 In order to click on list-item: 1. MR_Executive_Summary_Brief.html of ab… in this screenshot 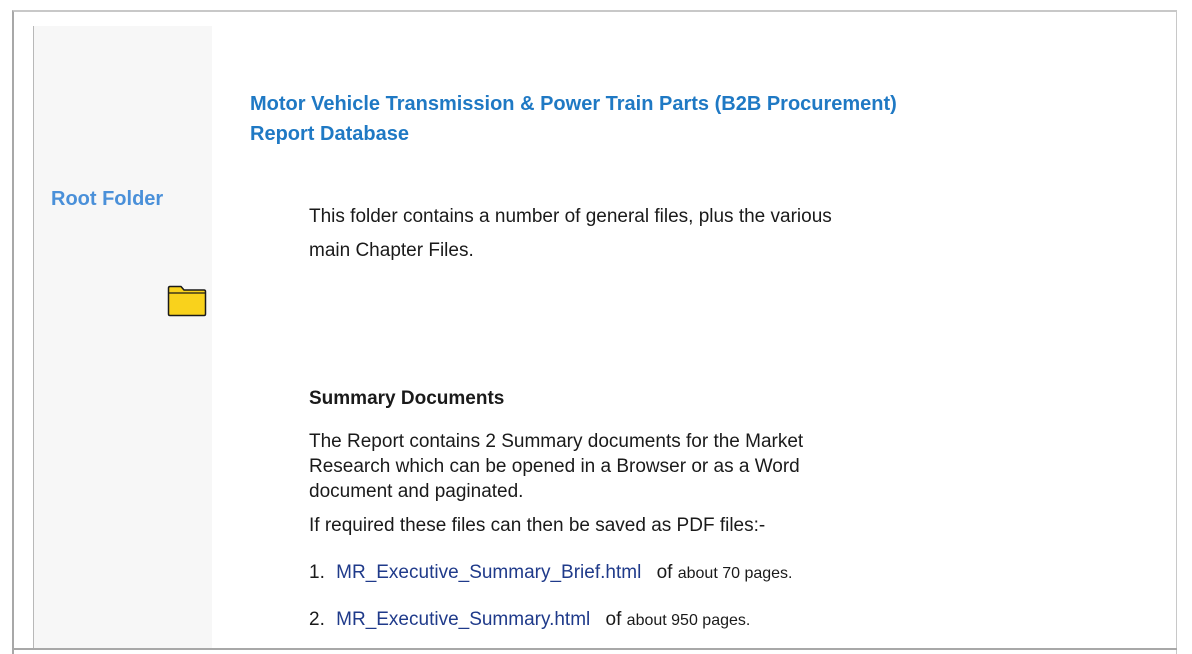, I will do `click(550, 573)`.